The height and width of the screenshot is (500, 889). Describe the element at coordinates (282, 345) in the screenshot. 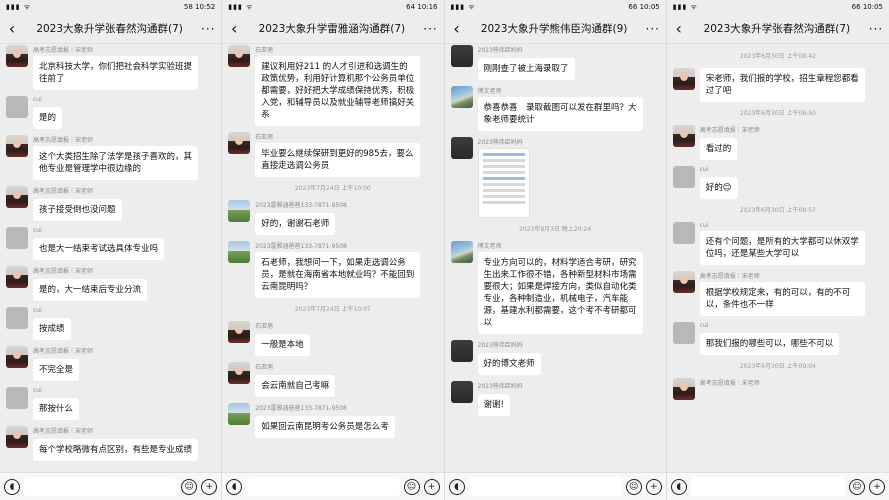

I see `message-bubble: 一般是本地` at that location.